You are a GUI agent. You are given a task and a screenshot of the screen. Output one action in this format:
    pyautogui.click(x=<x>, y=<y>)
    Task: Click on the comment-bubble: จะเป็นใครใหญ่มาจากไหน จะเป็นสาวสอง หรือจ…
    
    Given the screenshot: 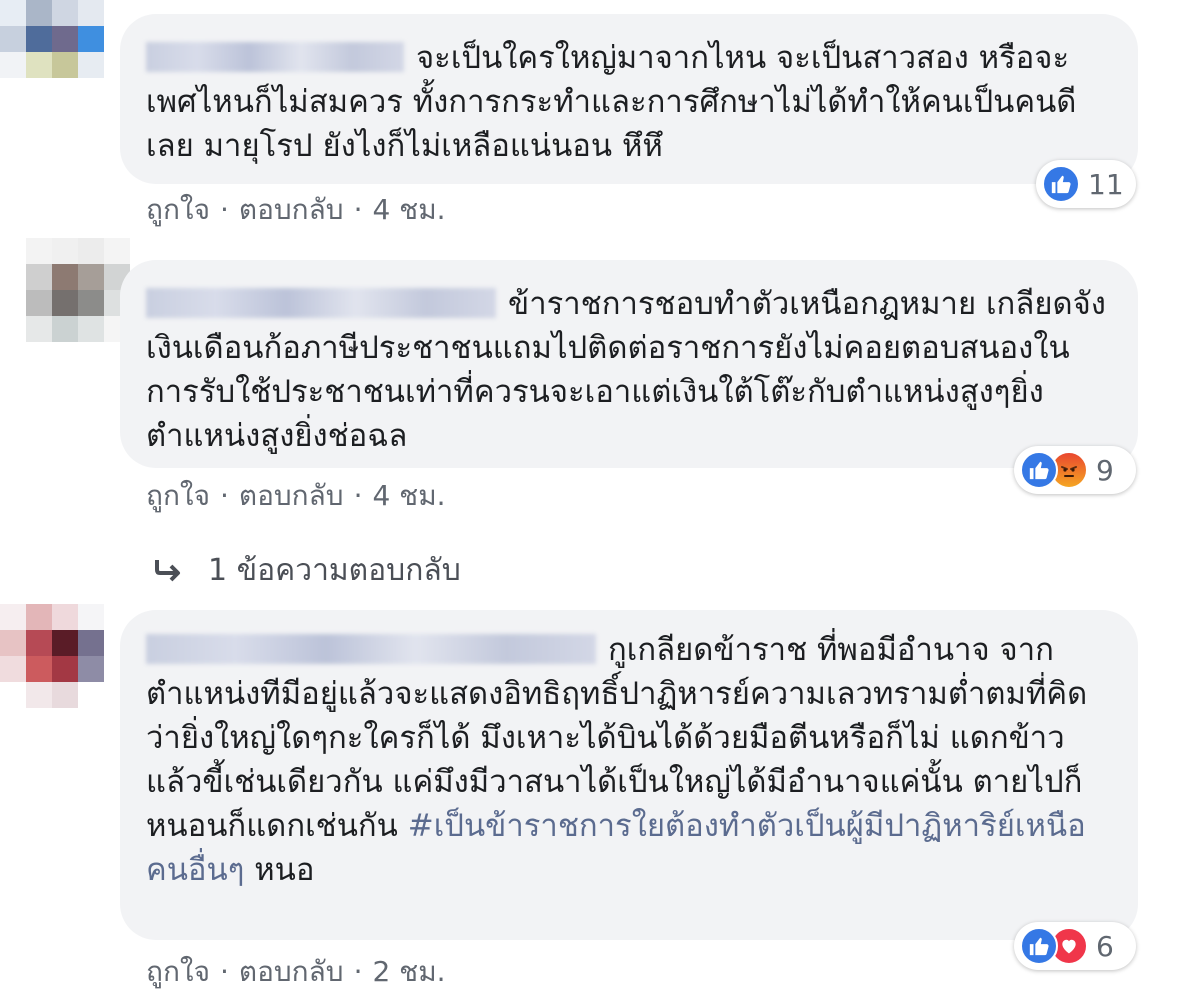 What is the action you would take?
    pyautogui.click(x=629, y=99)
    